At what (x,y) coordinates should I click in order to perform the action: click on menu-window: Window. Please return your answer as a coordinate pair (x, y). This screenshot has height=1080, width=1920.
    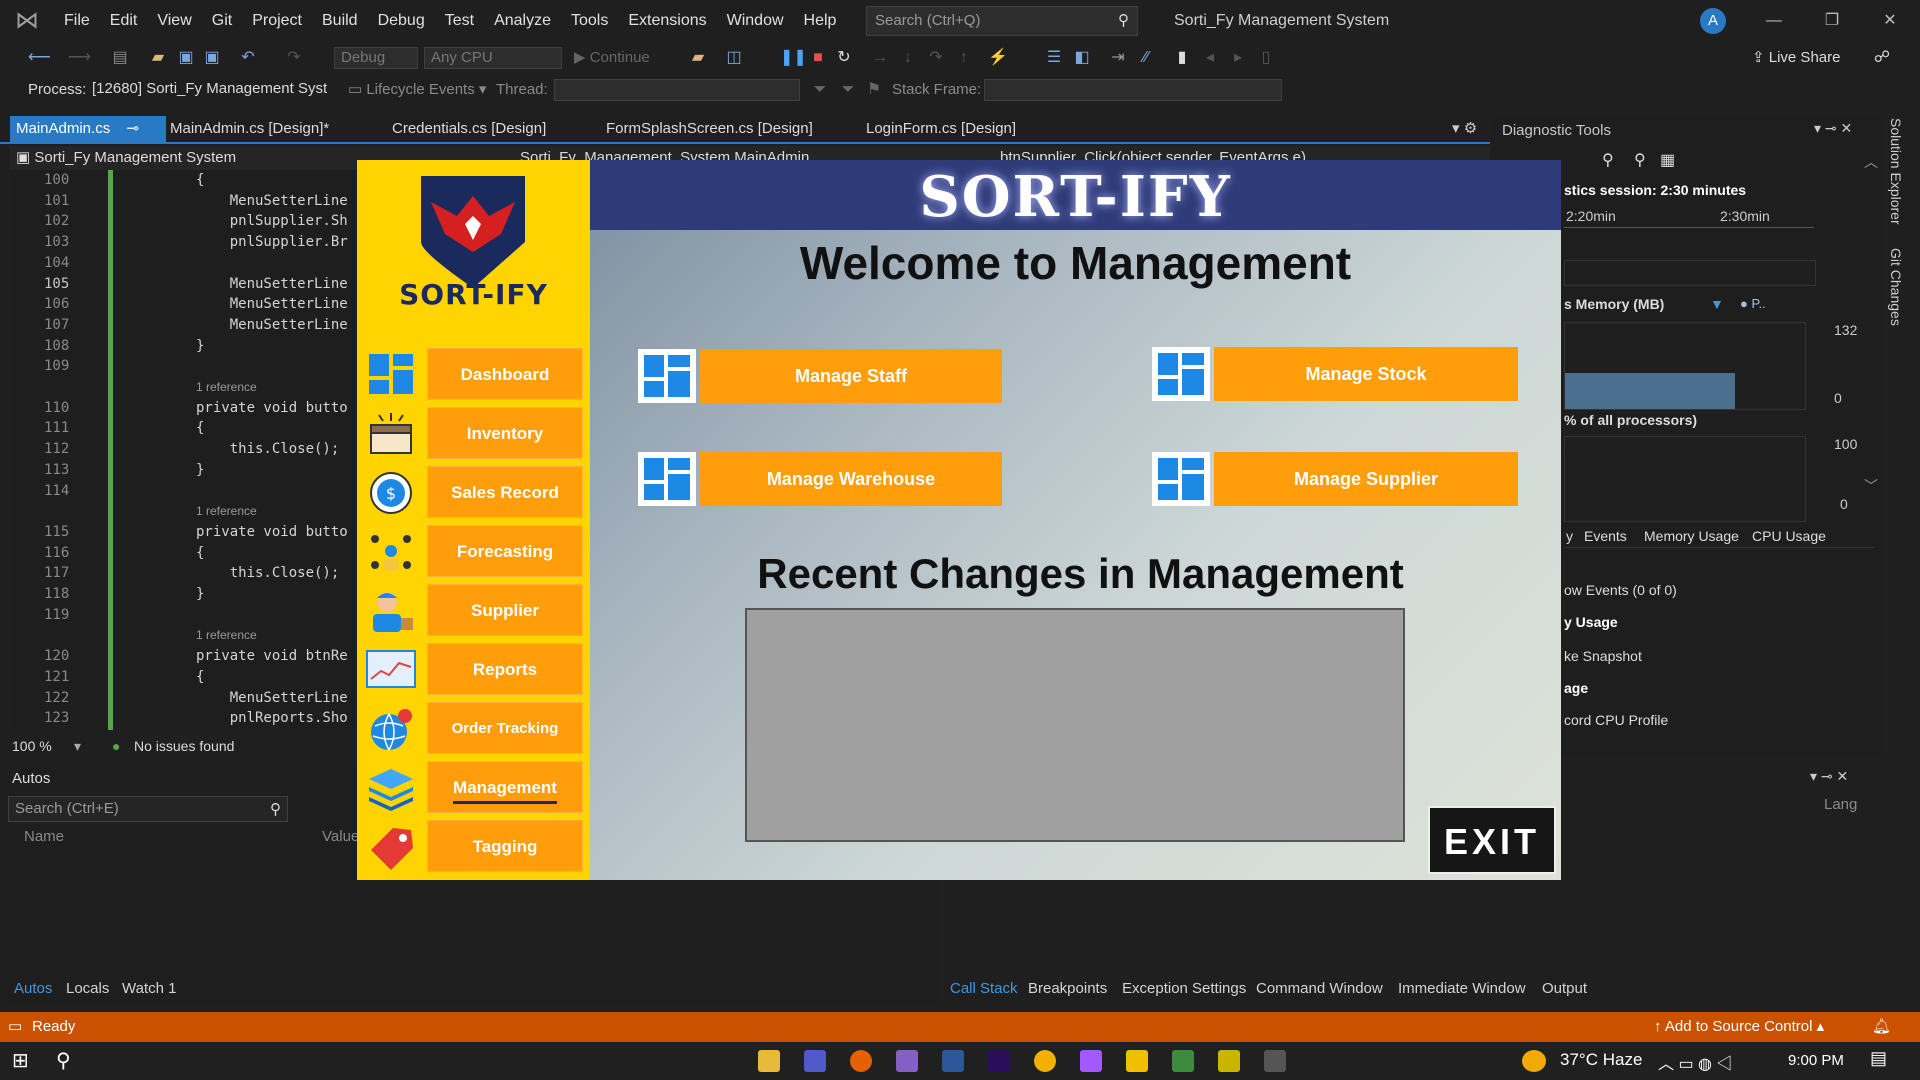
    Looking at the image, I should click on (755, 21).